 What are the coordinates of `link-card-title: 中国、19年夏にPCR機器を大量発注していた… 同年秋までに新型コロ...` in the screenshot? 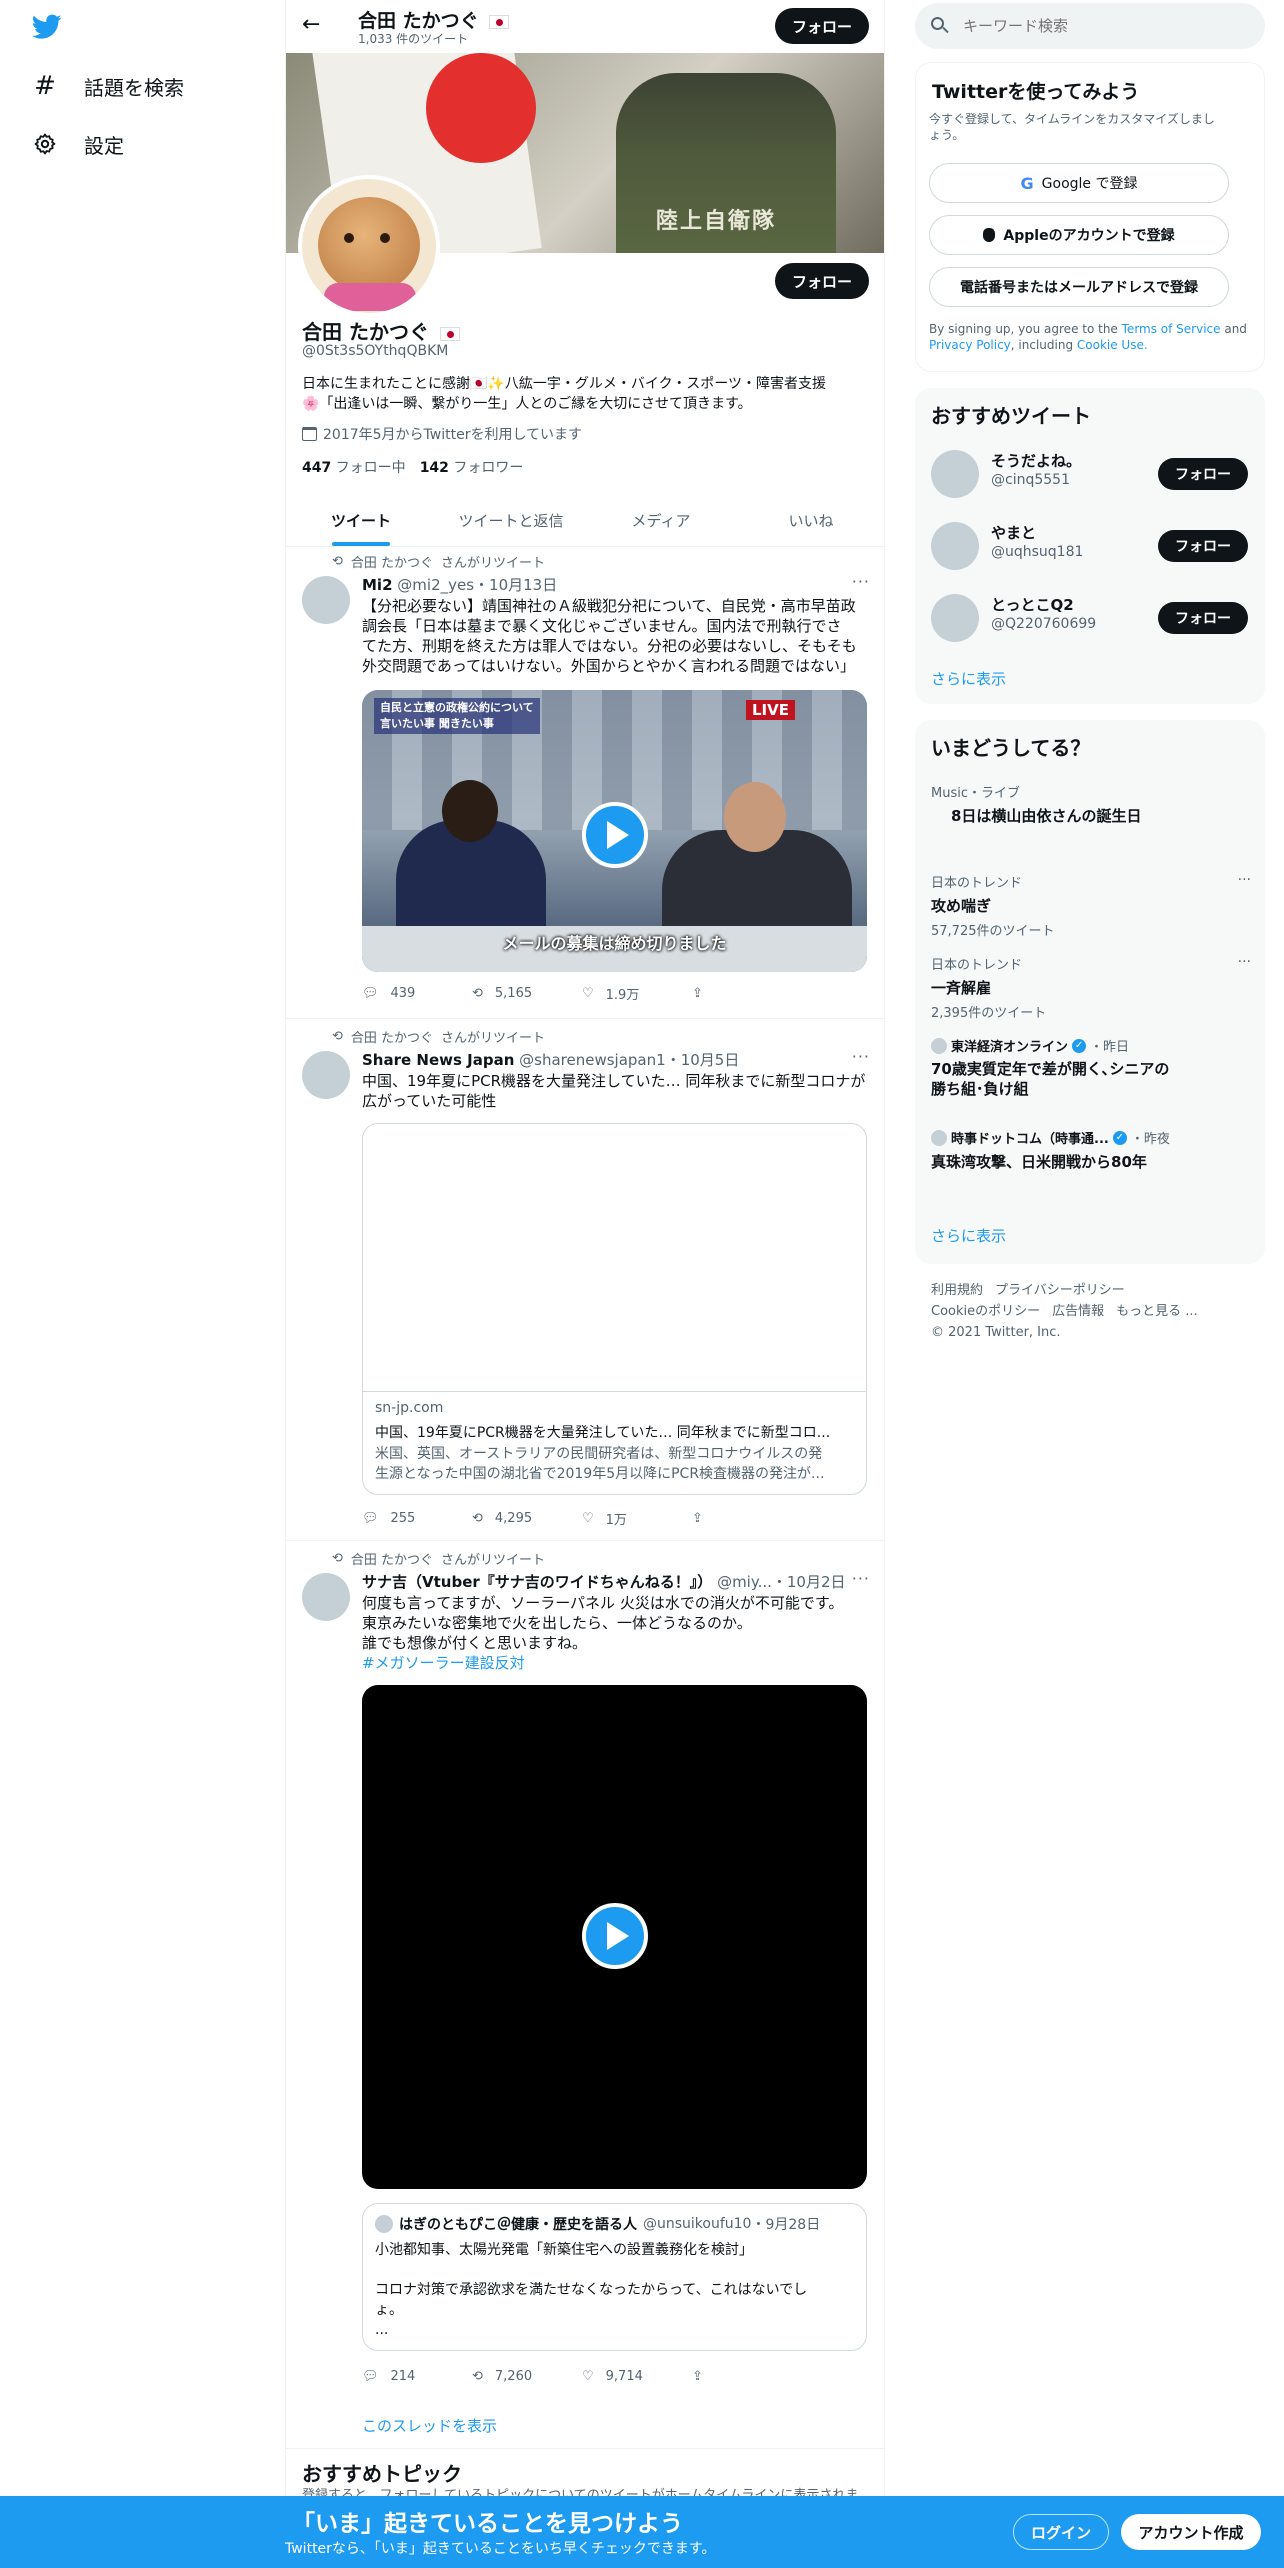 It's located at (603, 1433).